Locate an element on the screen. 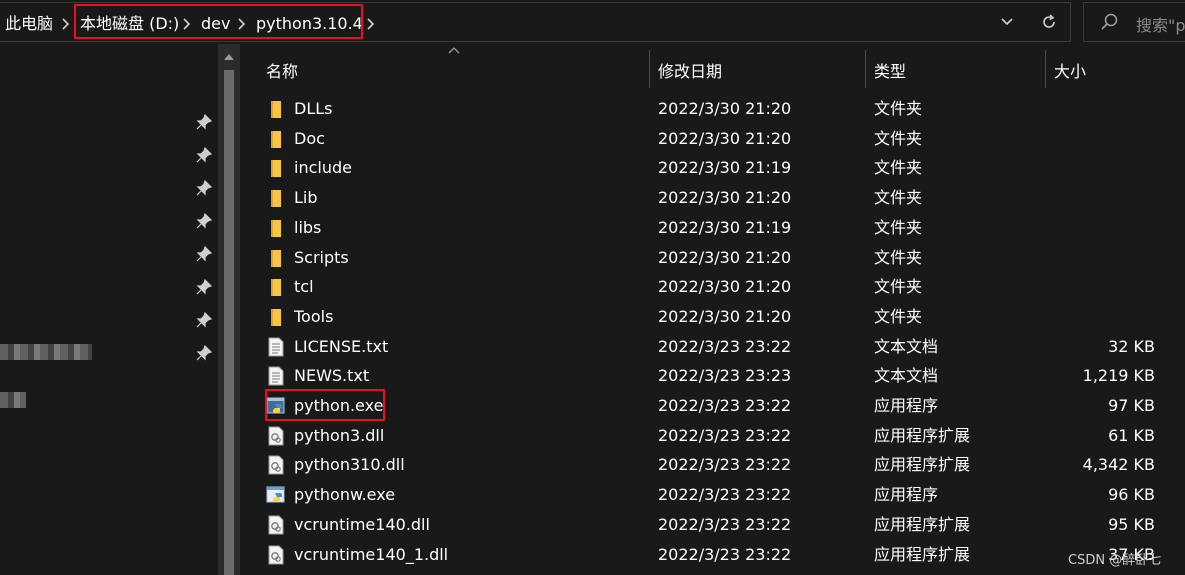 The height and width of the screenshot is (575, 1185). refresh-button is located at coordinates (1049, 22).